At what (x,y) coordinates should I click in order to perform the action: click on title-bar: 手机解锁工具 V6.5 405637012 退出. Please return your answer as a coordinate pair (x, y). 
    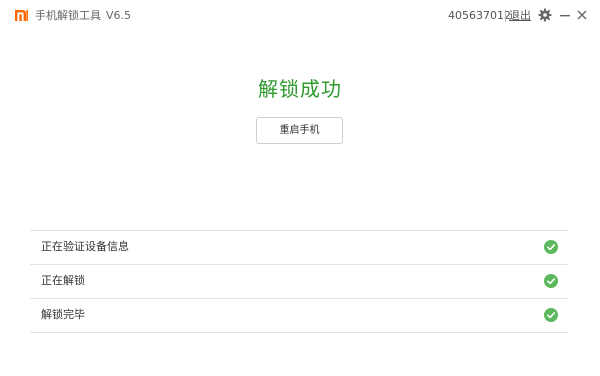
    Looking at the image, I should click on (300, 16).